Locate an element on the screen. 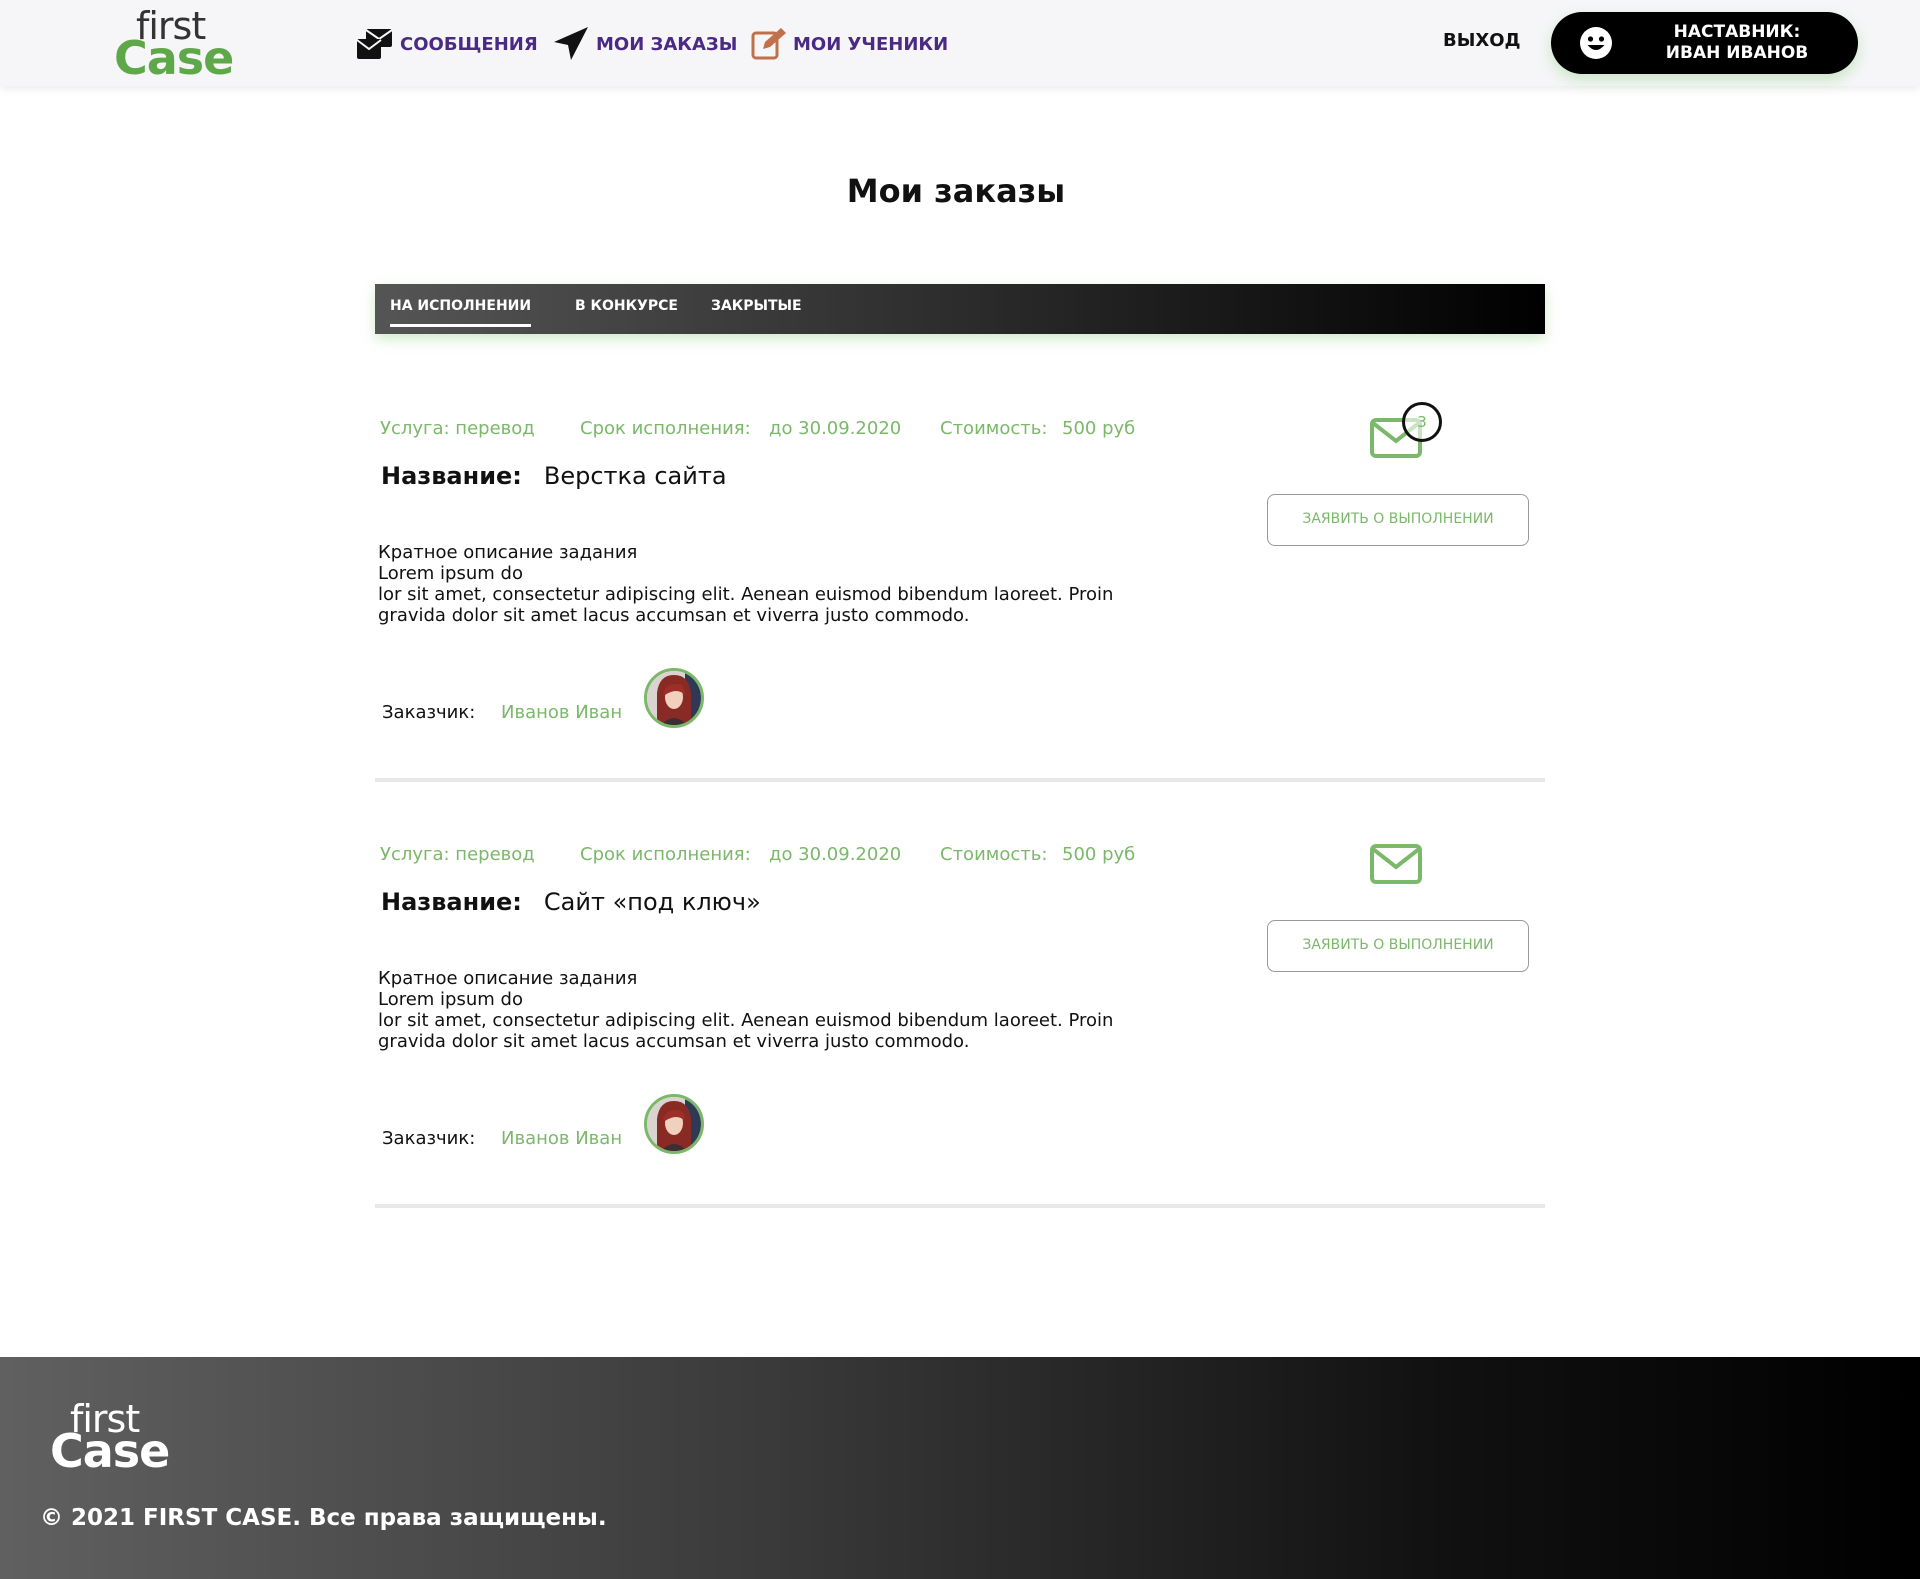 This screenshot has height=1579, width=1920. order-title: Название: Верстка сайта is located at coordinates (554, 476).